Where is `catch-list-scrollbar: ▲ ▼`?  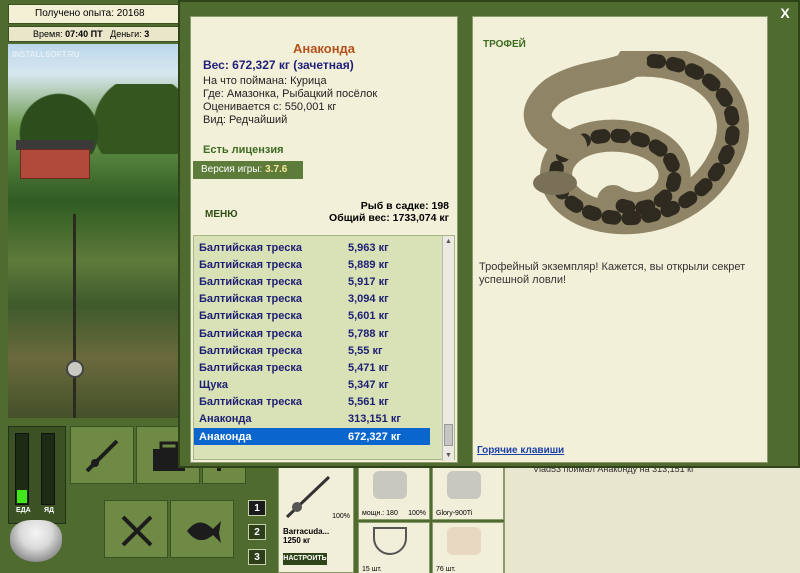
catch-list-scrollbar: ▲ ▼ is located at coordinates (448, 348).